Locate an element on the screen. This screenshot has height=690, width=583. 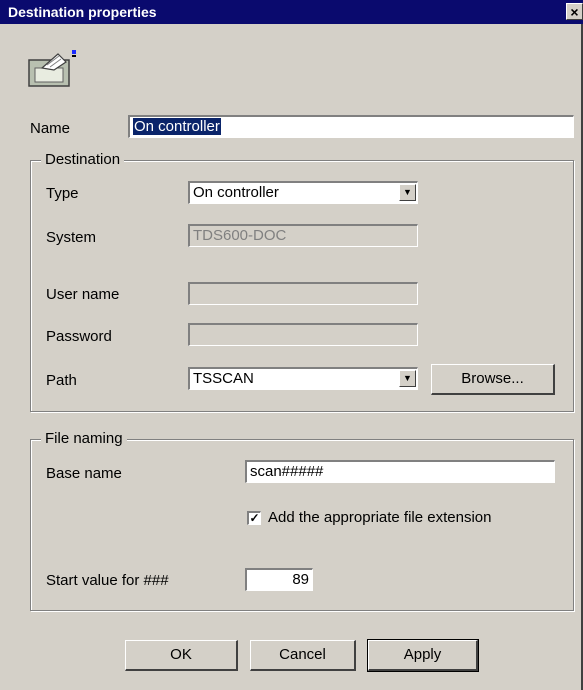
username-label: User name is located at coordinates (83, 294).